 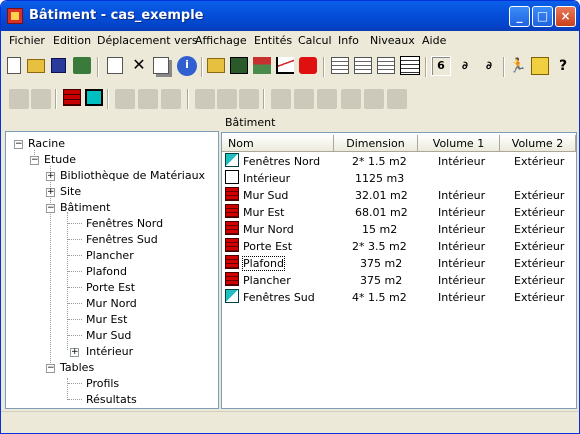 I want to click on disabled-1-icon, so click(x=19, y=99).